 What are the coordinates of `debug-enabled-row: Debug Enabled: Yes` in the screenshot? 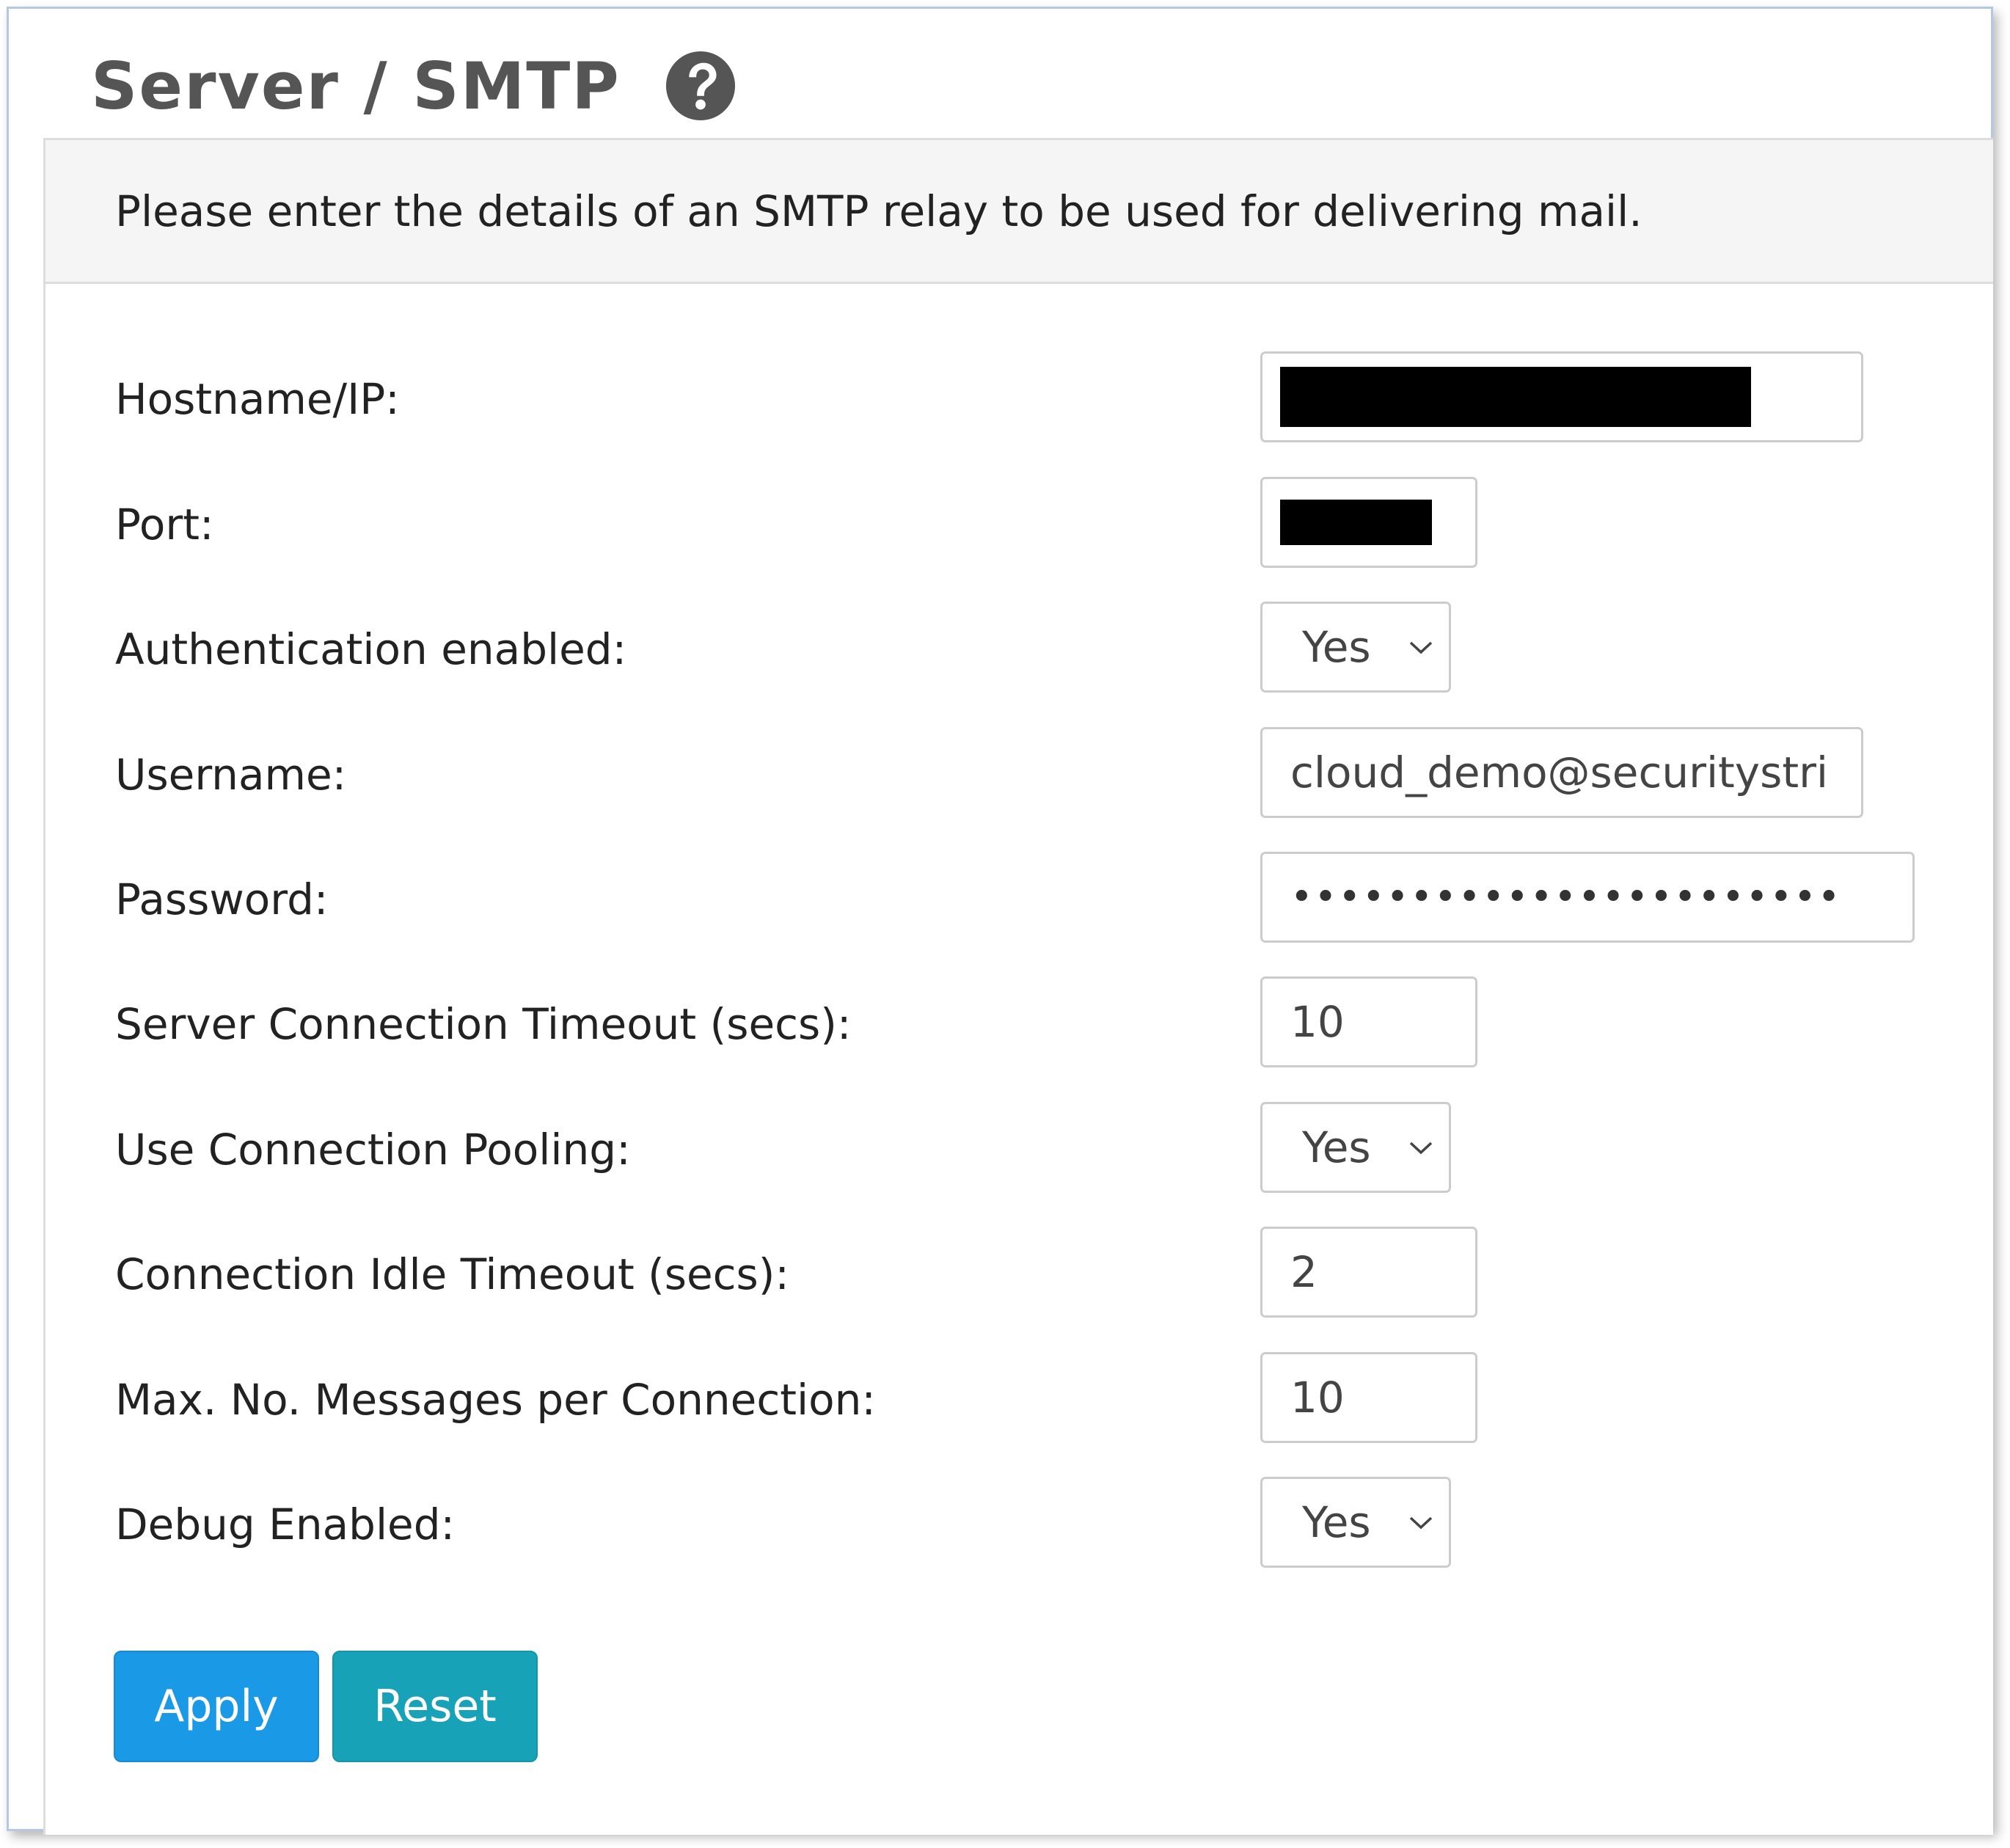 It's located at (1032, 1524).